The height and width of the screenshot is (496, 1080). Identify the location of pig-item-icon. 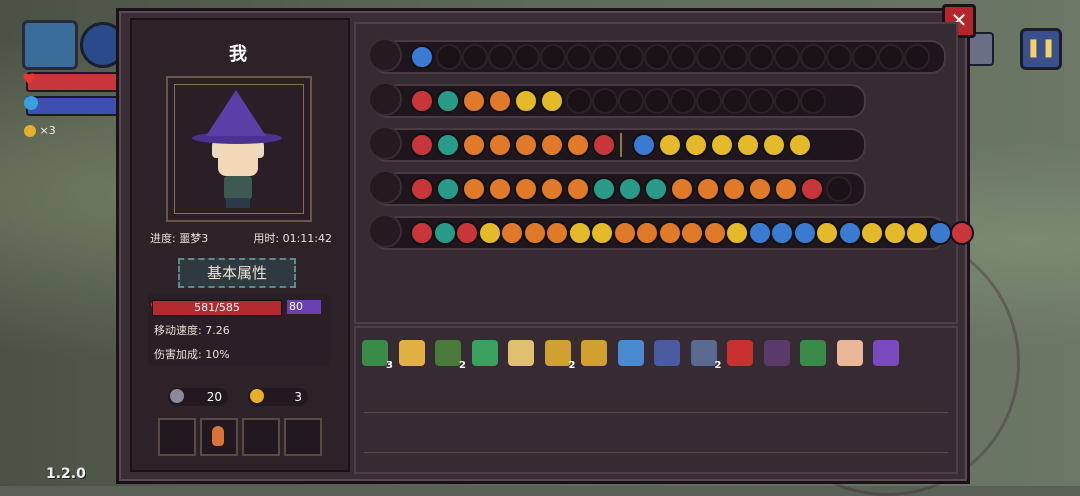
(849, 353).